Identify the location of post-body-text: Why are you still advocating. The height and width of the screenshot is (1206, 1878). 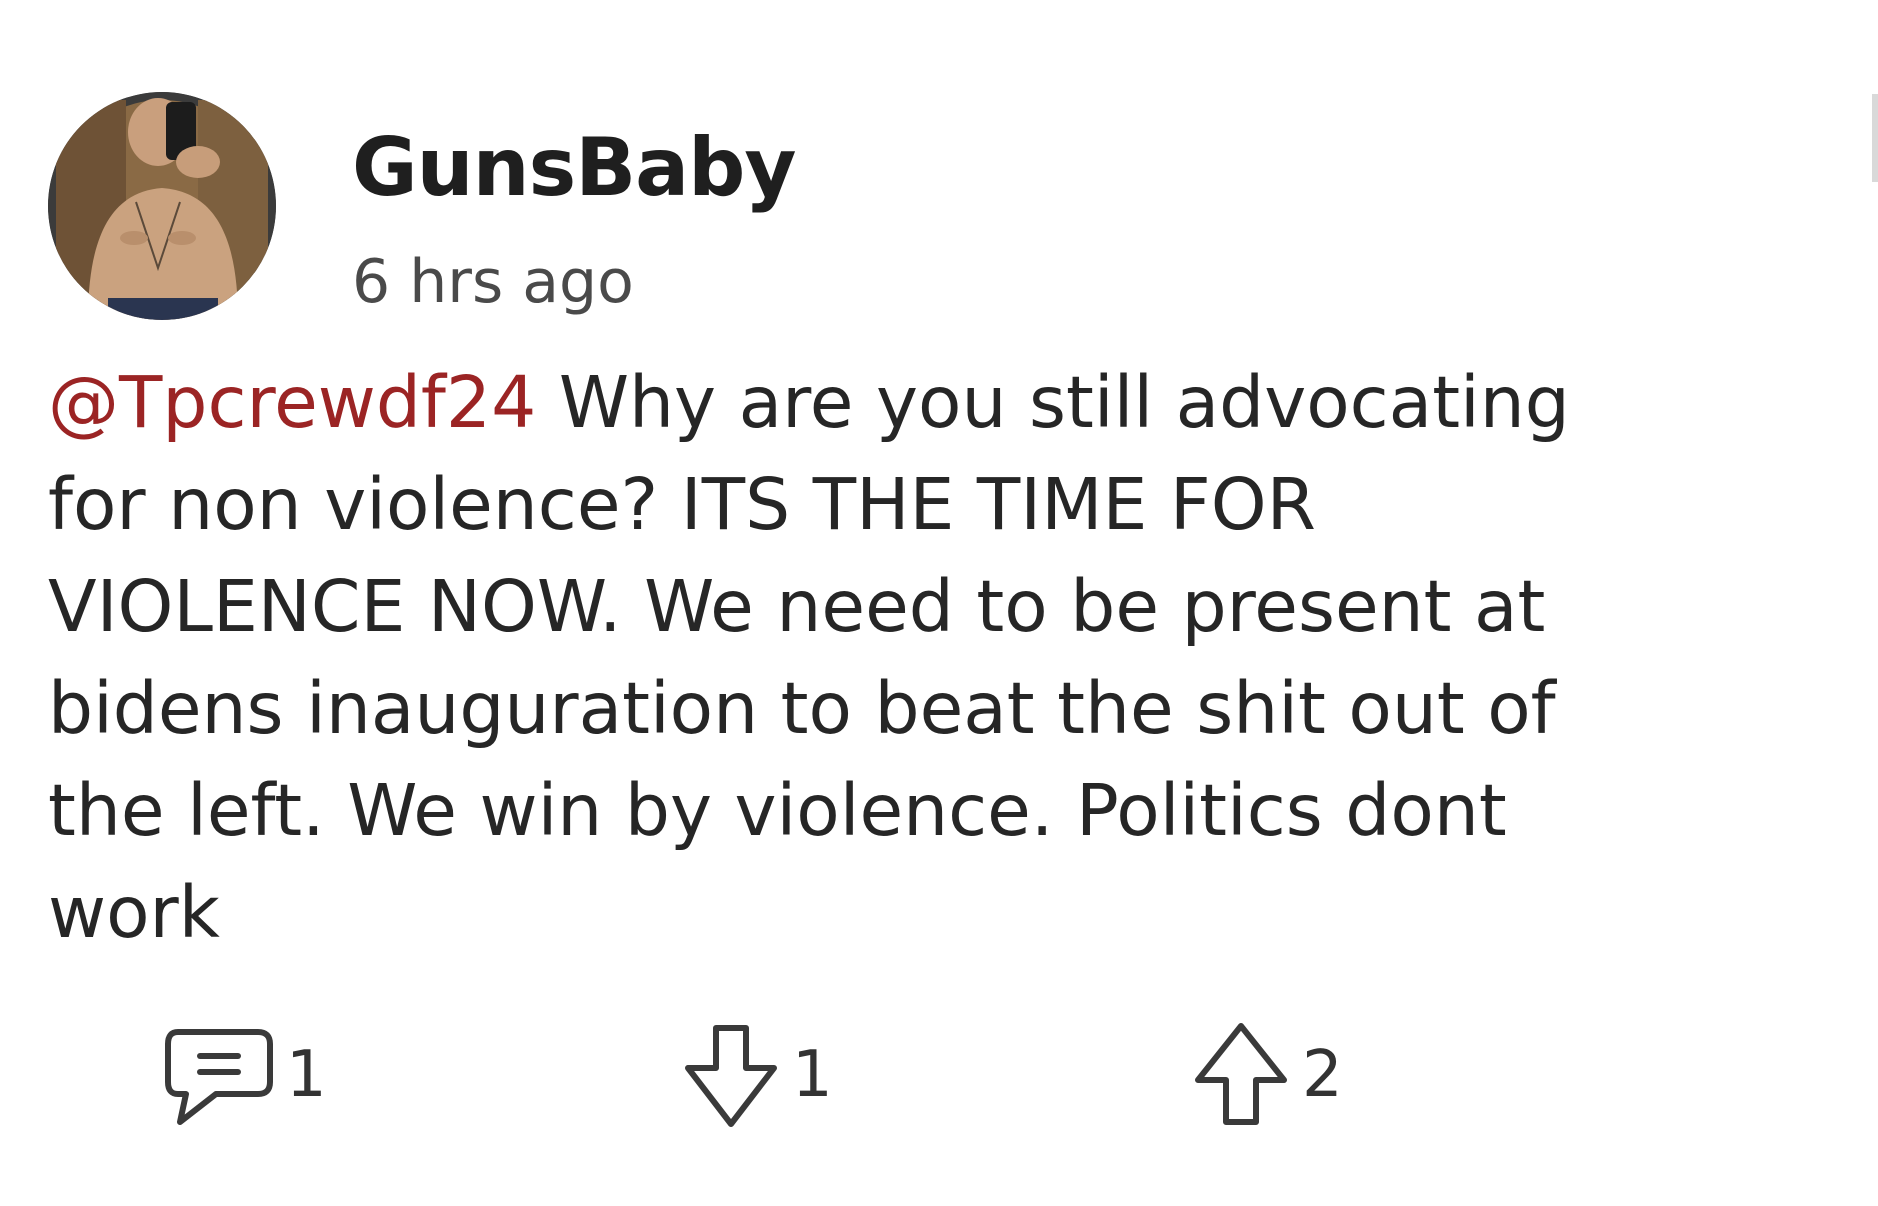
(1053, 402).